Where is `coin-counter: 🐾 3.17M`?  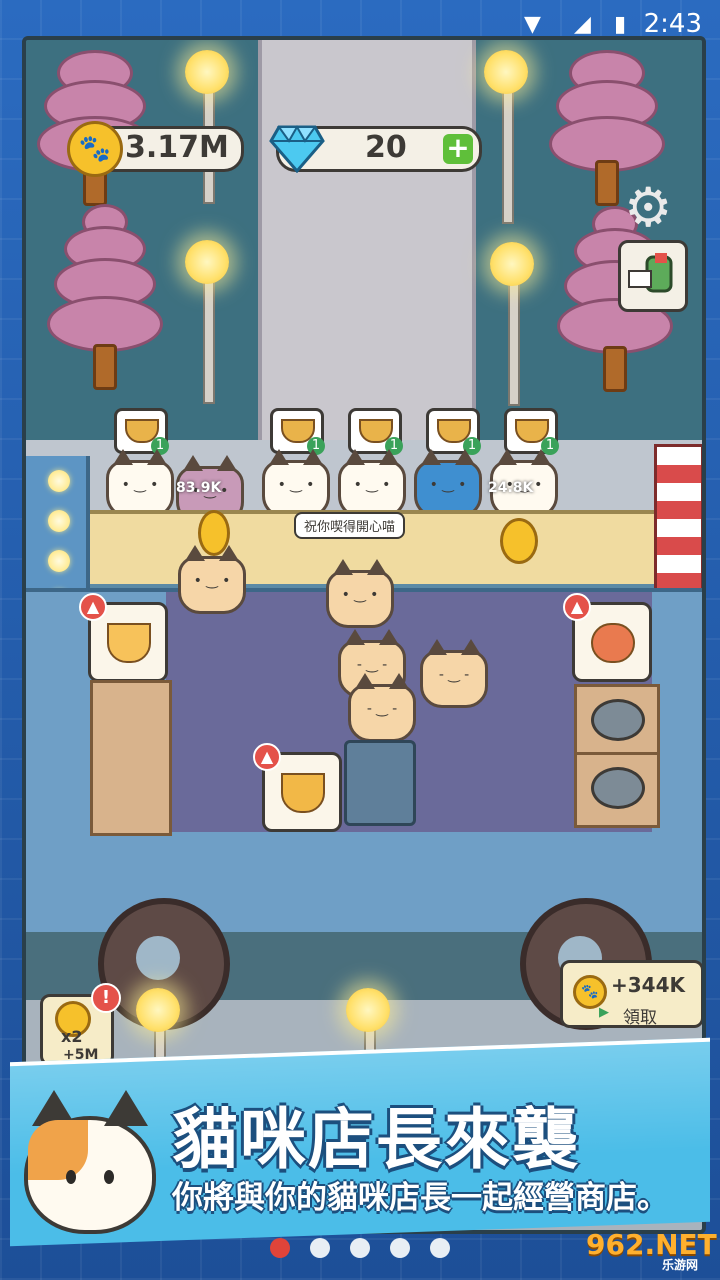 coin-counter: 🐾 3.17M is located at coordinates (155, 149).